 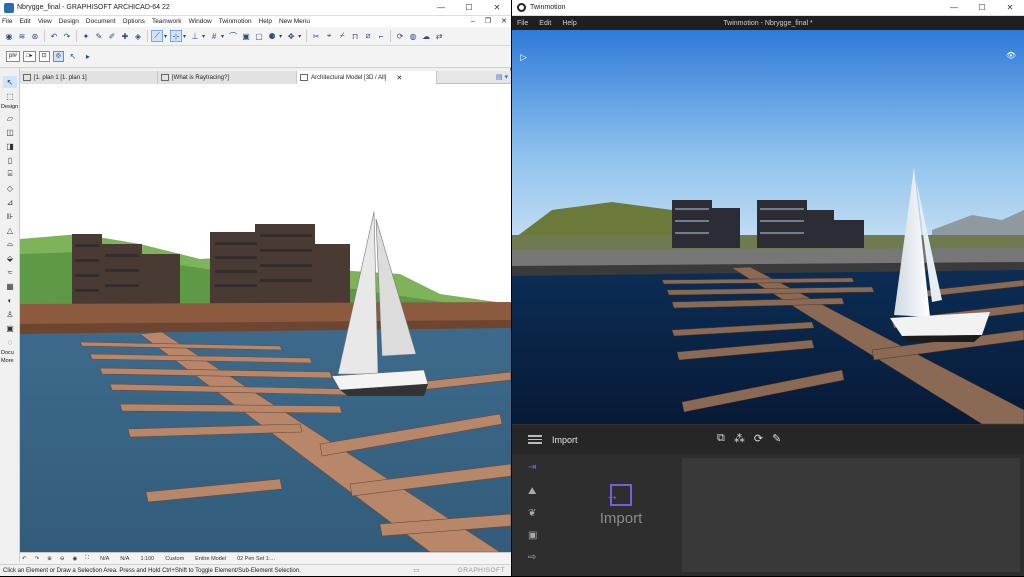 What do you see at coordinates (758, 438) in the screenshot?
I see `refresh-icon: ⟳` at bounding box center [758, 438].